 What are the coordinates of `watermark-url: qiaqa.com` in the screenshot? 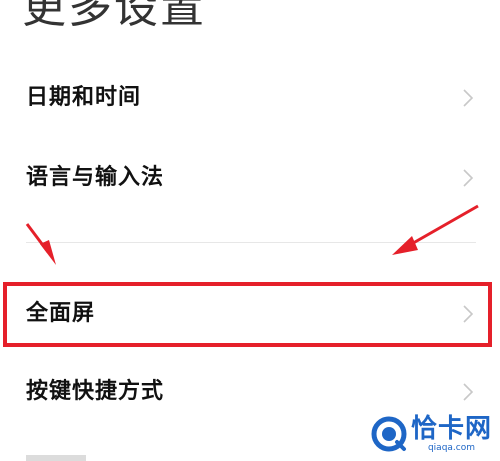 It's located at (451, 448).